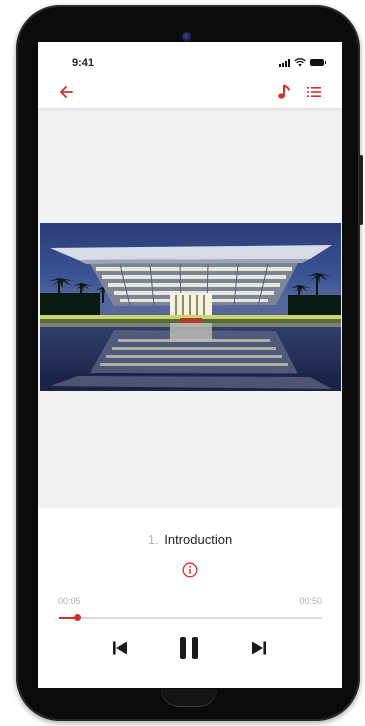 The width and height of the screenshot is (365, 726). I want to click on pause-button, so click(189, 648).